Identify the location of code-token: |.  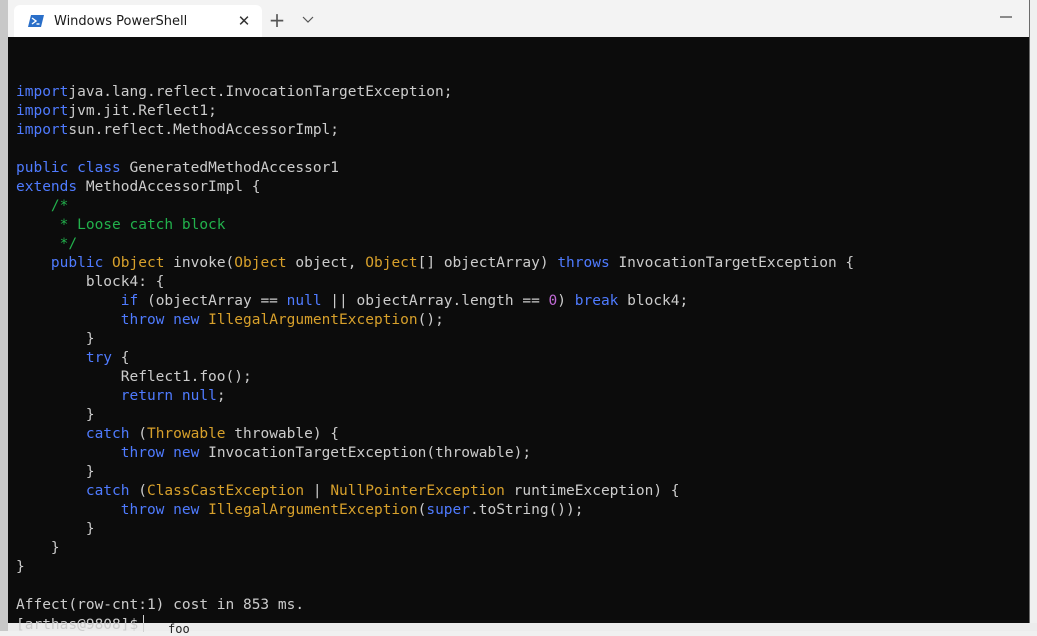
(317, 491).